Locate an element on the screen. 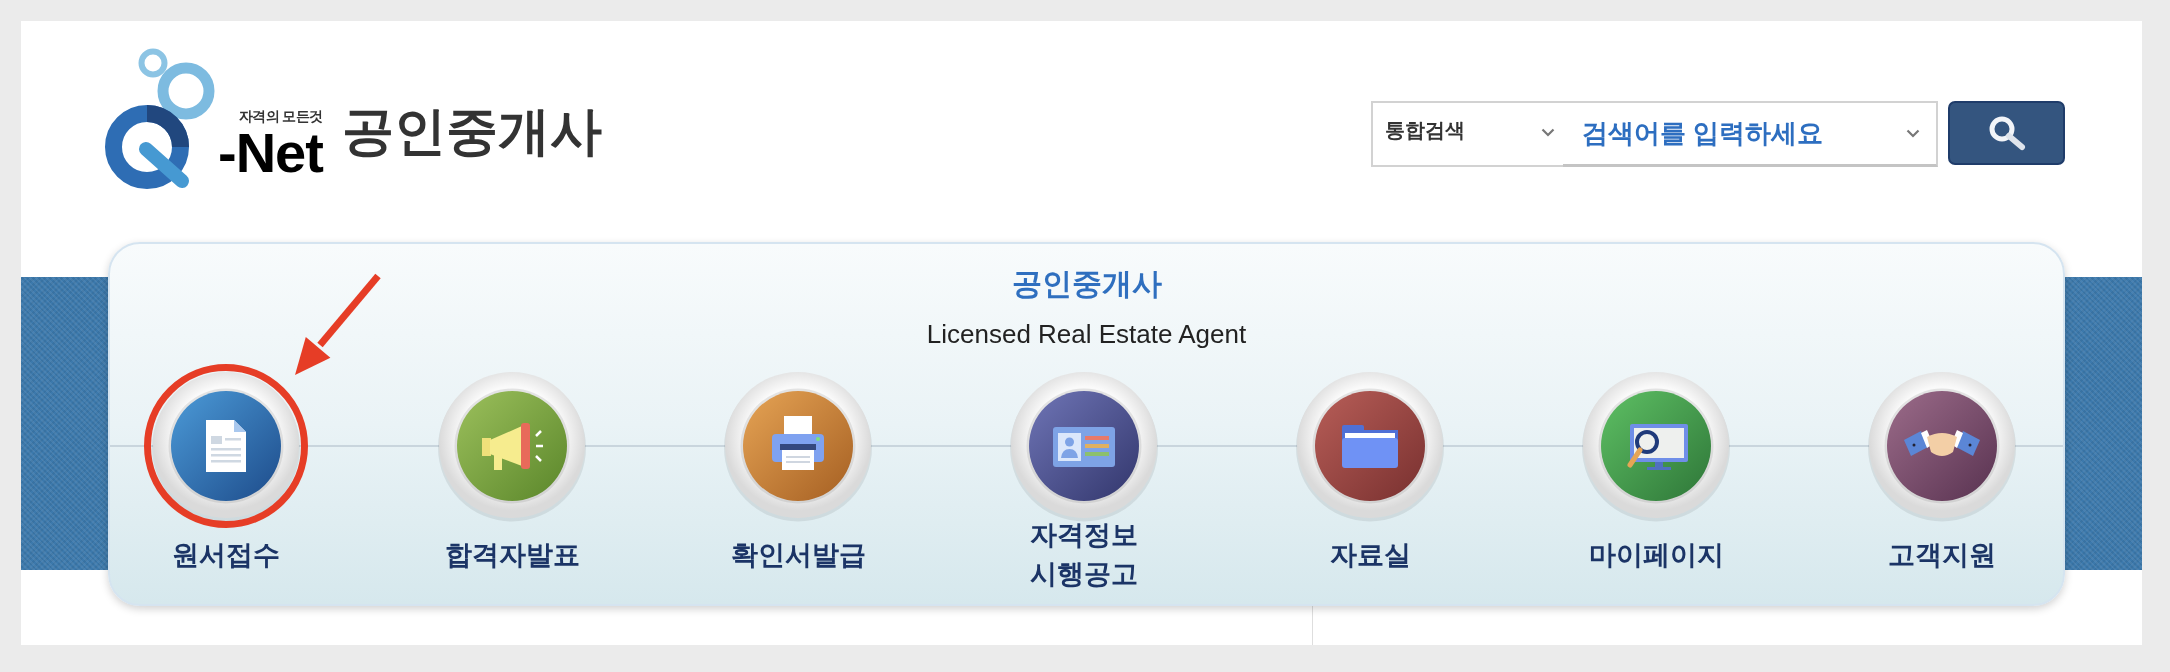 The image size is (2170, 672). logo-tagline: 자격의 모든것 is located at coordinates (280, 116).